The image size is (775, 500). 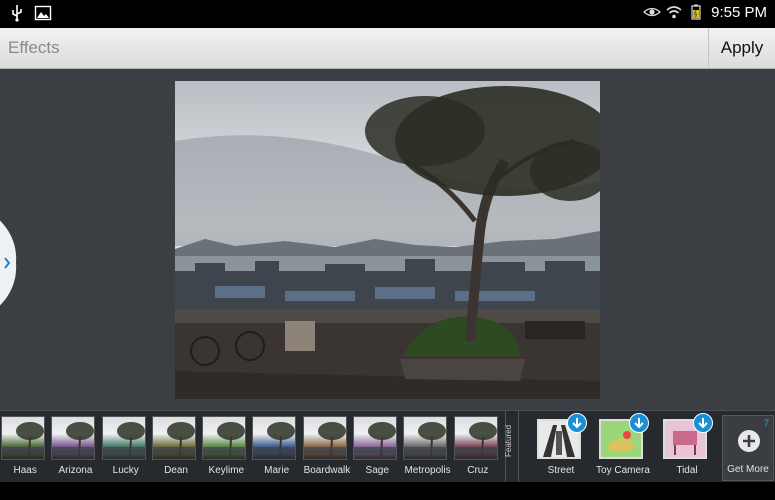 What do you see at coordinates (17, 13) in the screenshot?
I see `usb-icon` at bounding box center [17, 13].